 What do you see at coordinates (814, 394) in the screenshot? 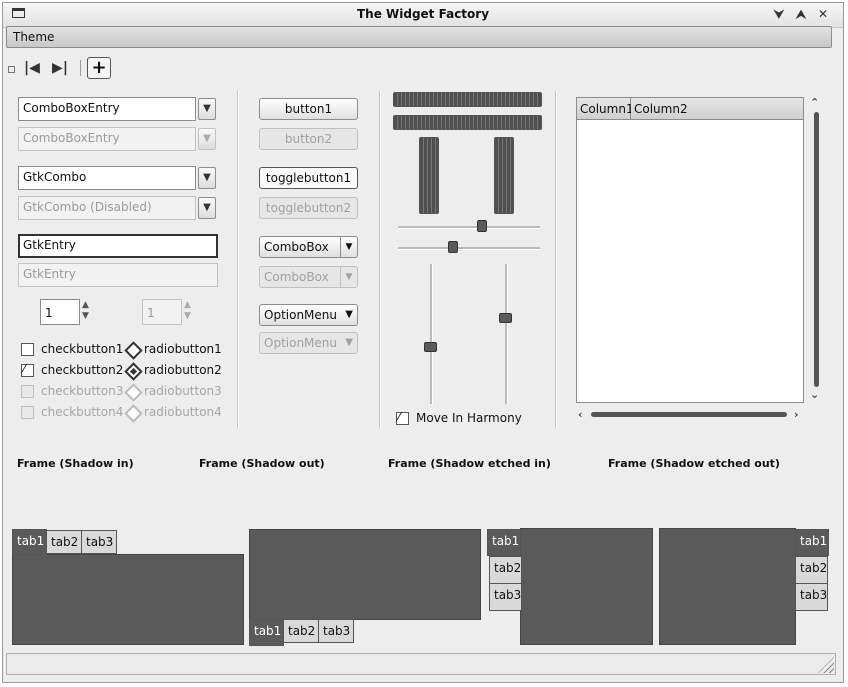
I see `scroll-down-icon: ⌄` at bounding box center [814, 394].